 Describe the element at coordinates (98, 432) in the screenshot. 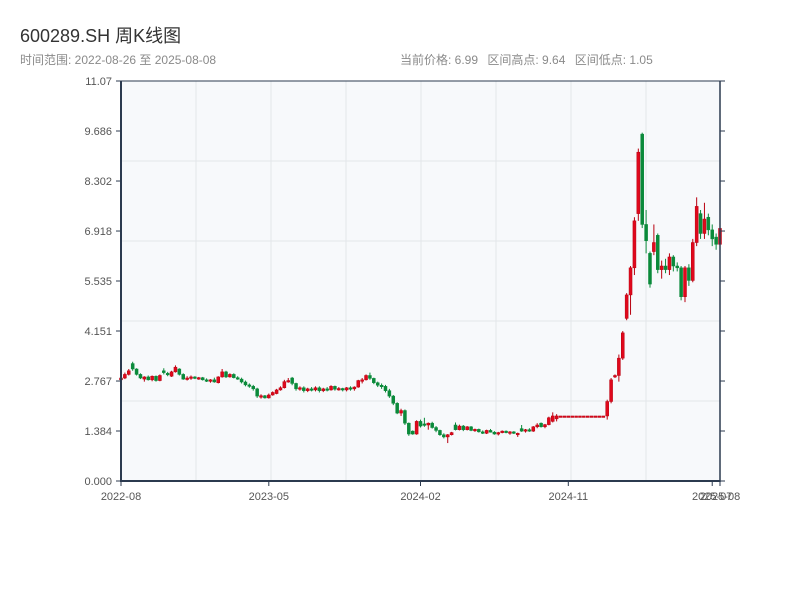

I see `y-tick-label: 1.384` at that location.